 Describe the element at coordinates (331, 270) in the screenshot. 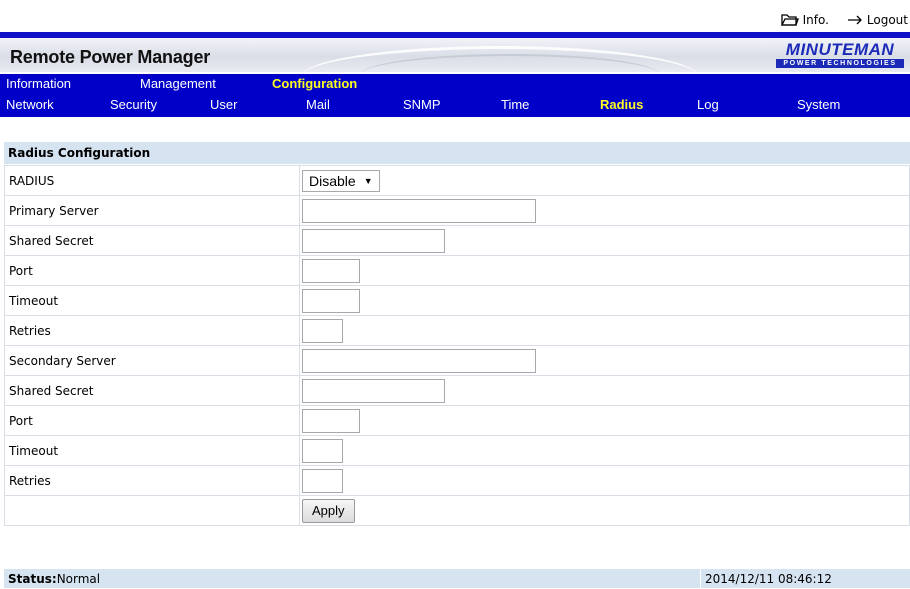

I see `primary-port-input` at that location.